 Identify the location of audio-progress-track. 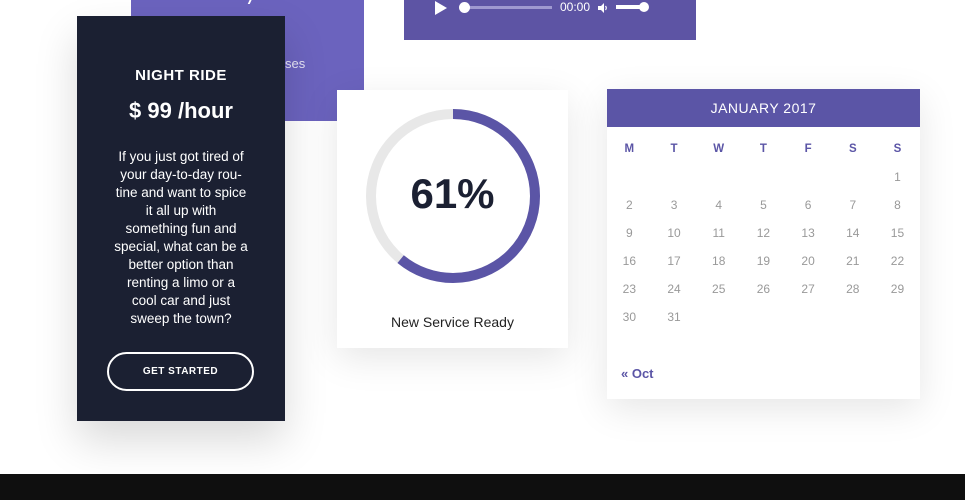
(508, 7).